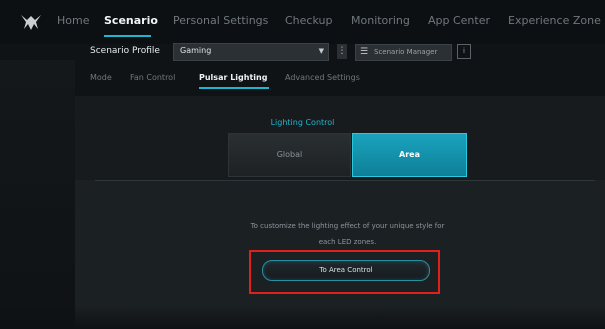 The image size is (605, 329). I want to click on nav-app-center: App Center, so click(459, 20).